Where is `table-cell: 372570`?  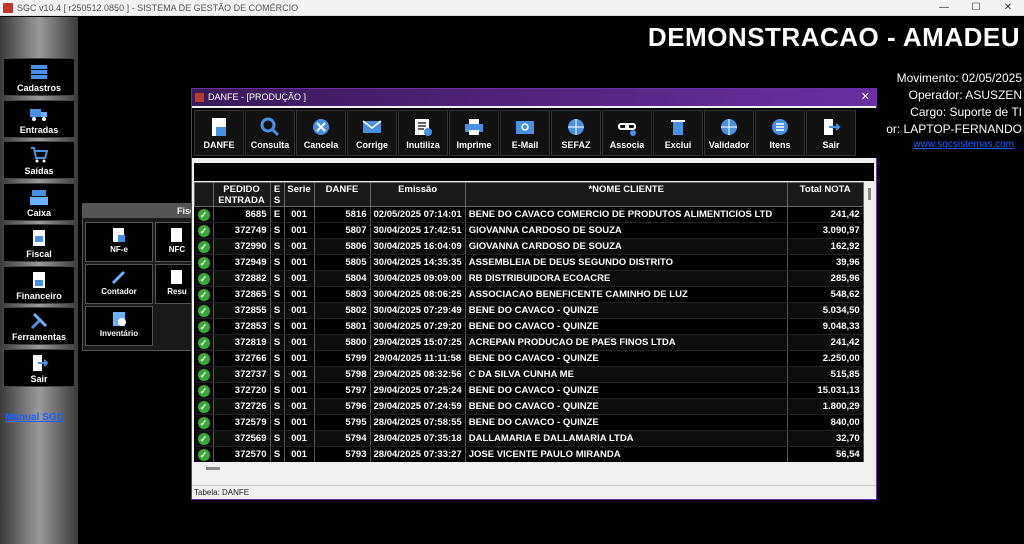
table-cell: 372570 is located at coordinates (242, 454).